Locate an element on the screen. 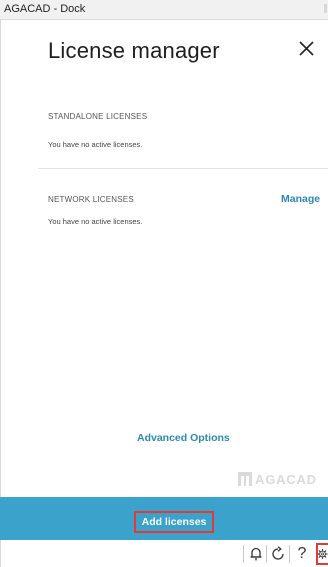  section-divider is located at coordinates (183, 168).